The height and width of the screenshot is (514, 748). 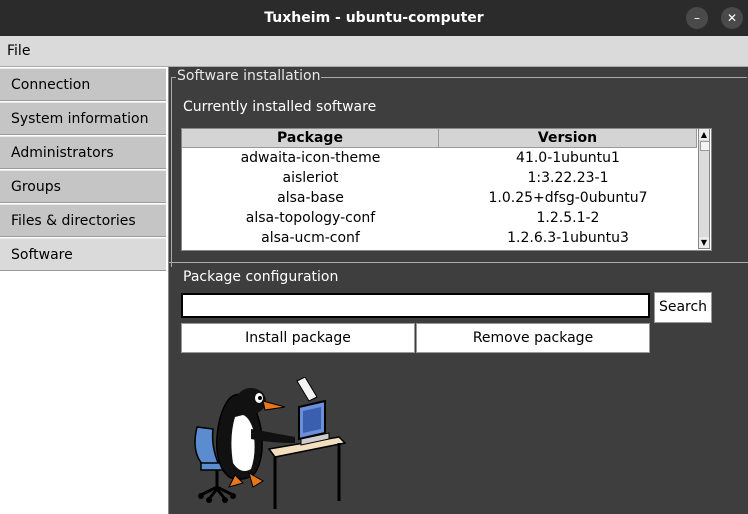 What do you see at coordinates (83, 118) in the screenshot?
I see `tab-system-information: System information` at bounding box center [83, 118].